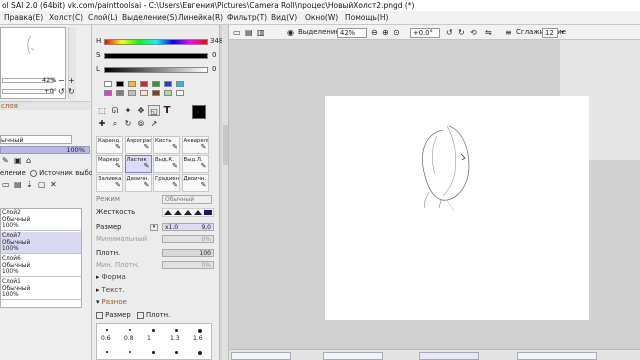 The height and width of the screenshot is (360, 640). Describe the element at coordinates (473, 32) in the screenshot. I see `rotate-reset-icon: ⟲` at that location.